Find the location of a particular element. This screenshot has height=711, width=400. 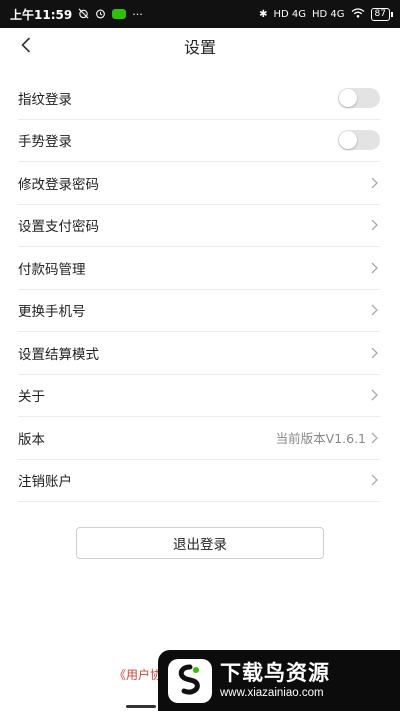

version-value: 当前版本V1.6.1 is located at coordinates (320, 439).